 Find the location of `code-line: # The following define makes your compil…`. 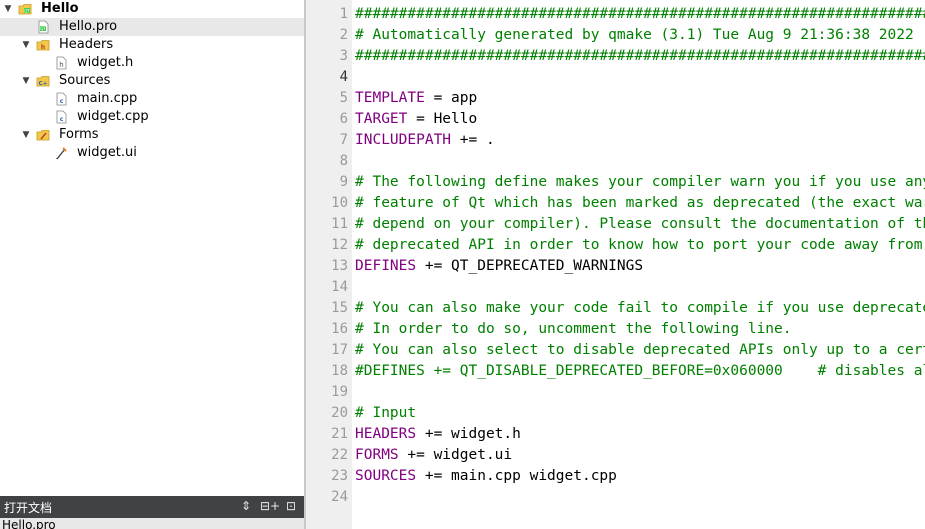

code-line: # The following define makes your compil… is located at coordinates (640, 182).